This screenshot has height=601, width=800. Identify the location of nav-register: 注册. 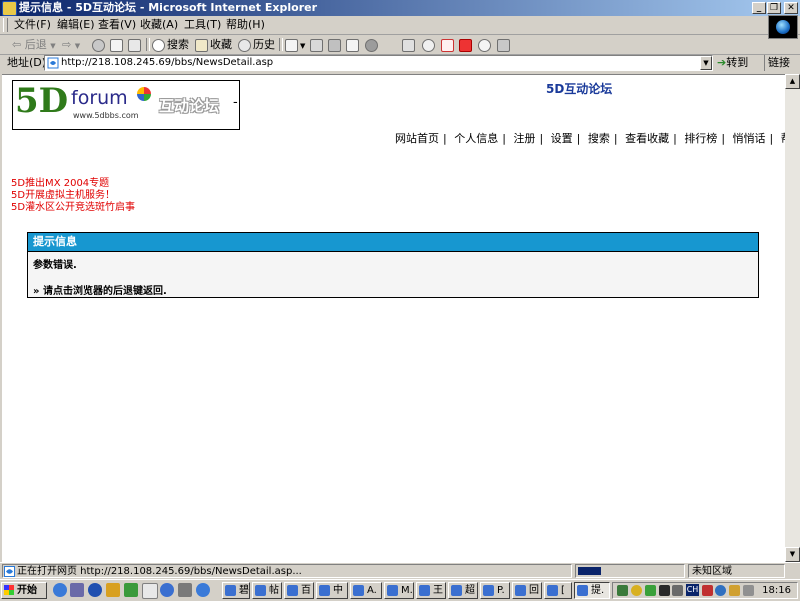
(524, 138).